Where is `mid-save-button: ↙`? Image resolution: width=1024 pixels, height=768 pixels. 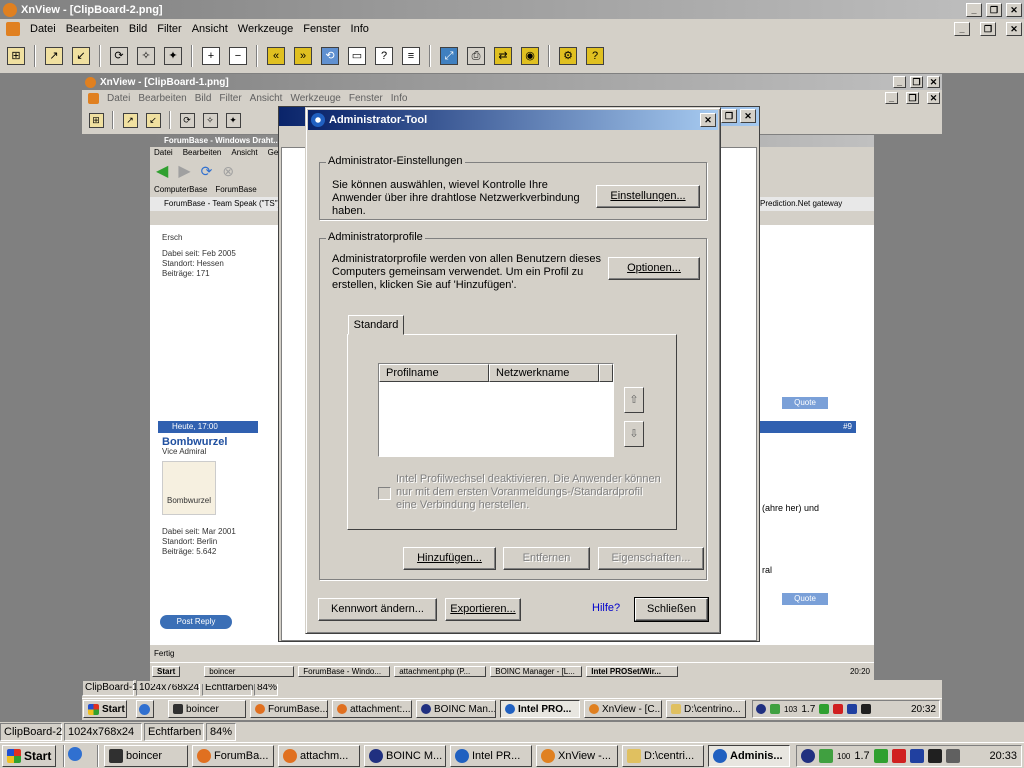 mid-save-button: ↙ is located at coordinates (153, 120).